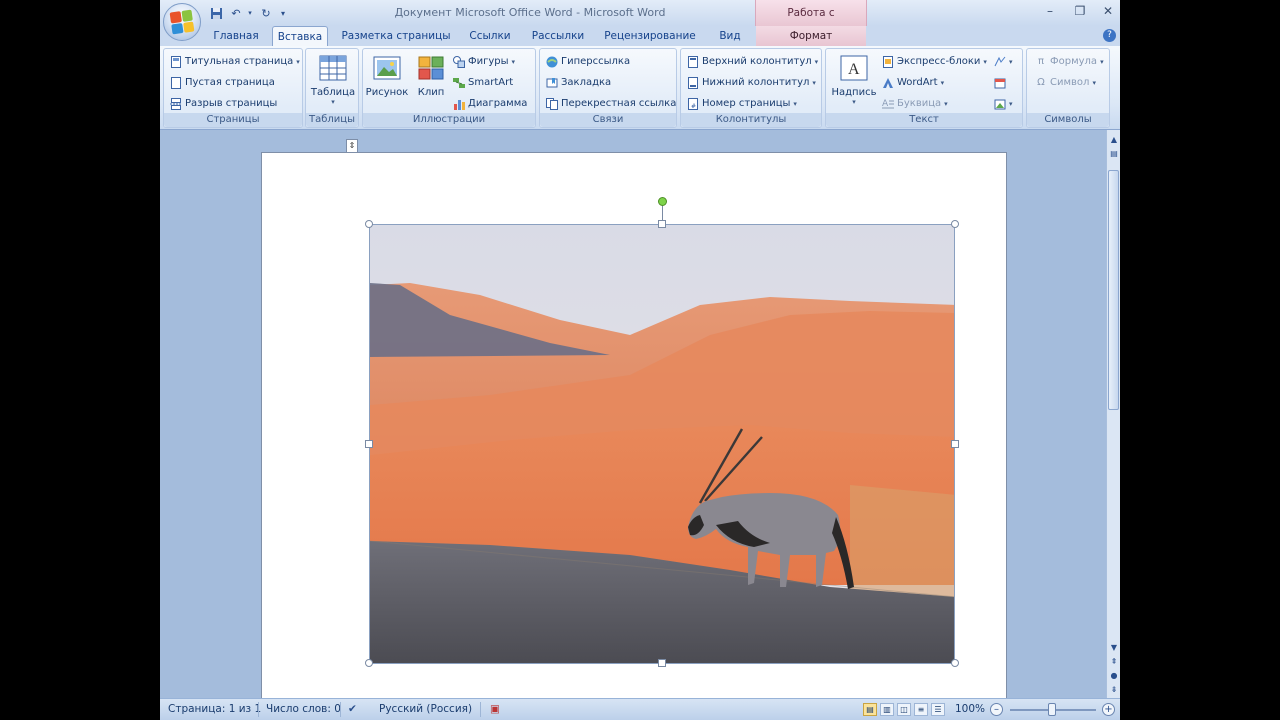  What do you see at coordinates (1114, 662) in the screenshot?
I see `previous-page-icon: ⇞` at bounding box center [1114, 662].